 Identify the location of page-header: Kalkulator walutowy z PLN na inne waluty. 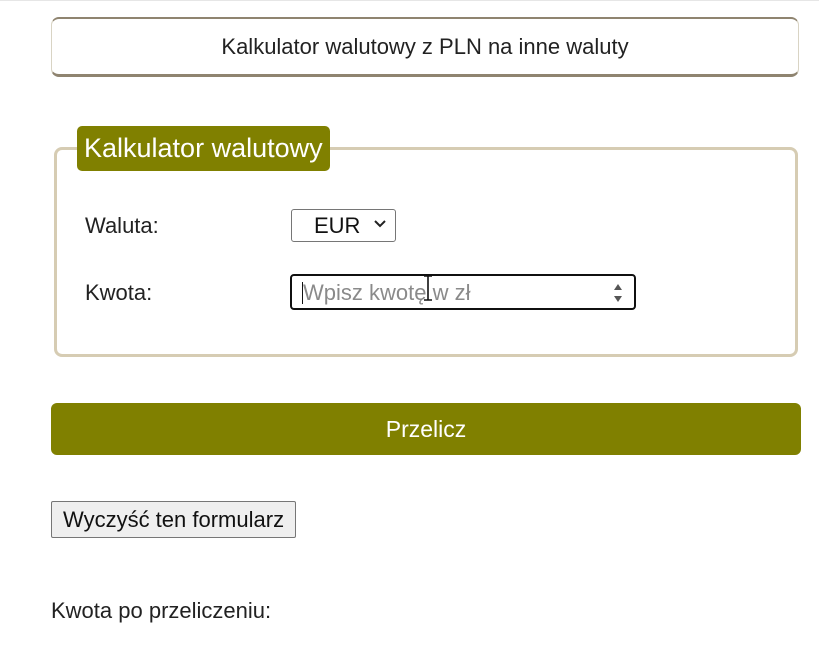
(425, 47).